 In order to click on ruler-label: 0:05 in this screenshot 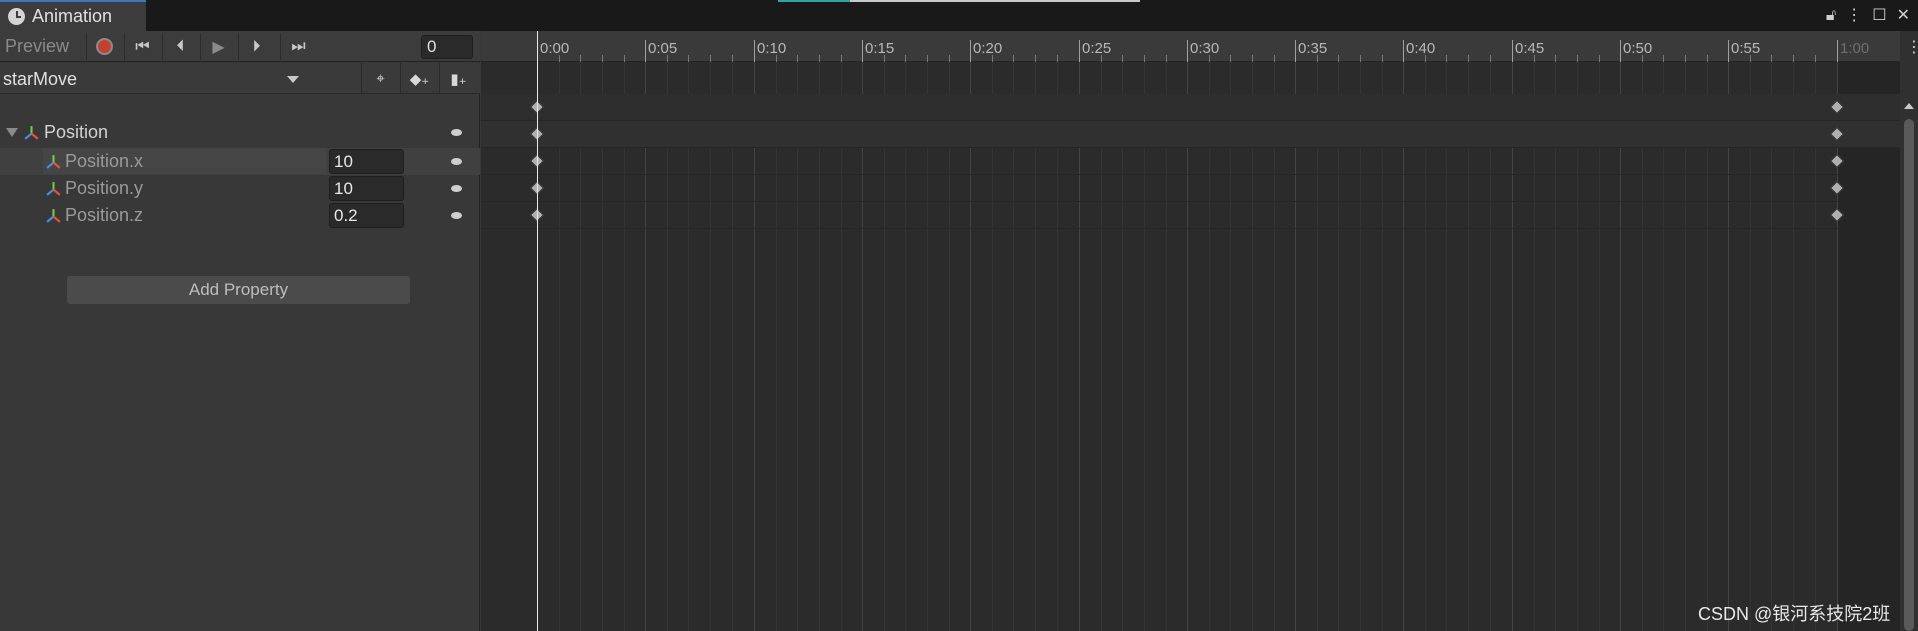, I will do `click(663, 48)`.